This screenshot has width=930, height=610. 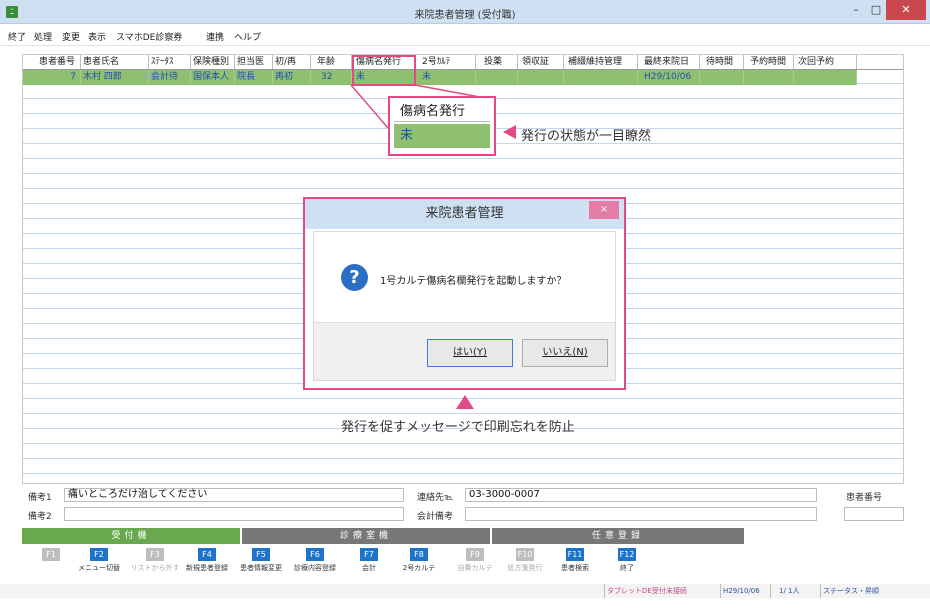 I want to click on zoom-callout: 傷病名発行 未, so click(x=442, y=126).